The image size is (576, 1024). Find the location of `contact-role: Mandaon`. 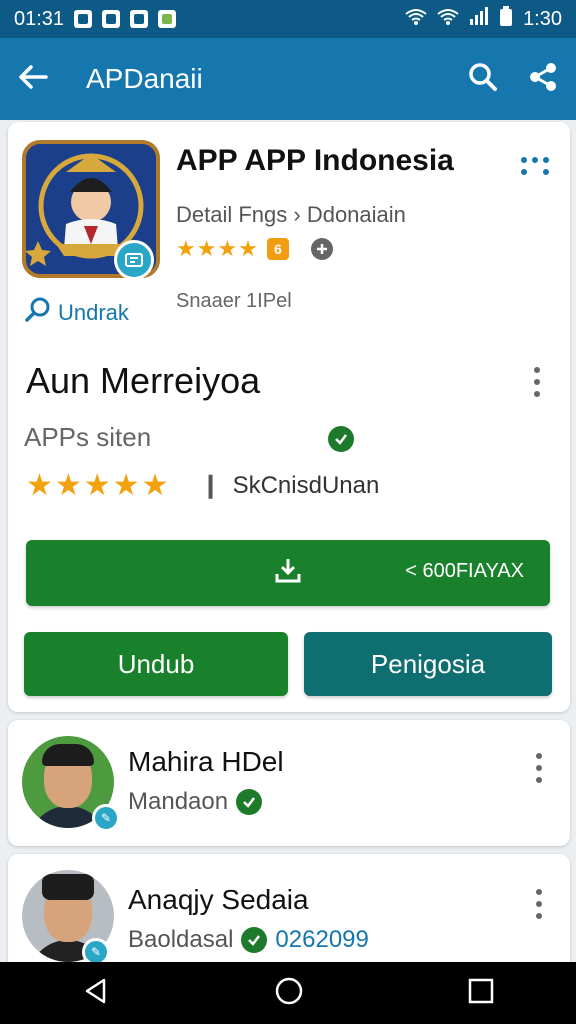

contact-role: Mandaon is located at coordinates (178, 801).